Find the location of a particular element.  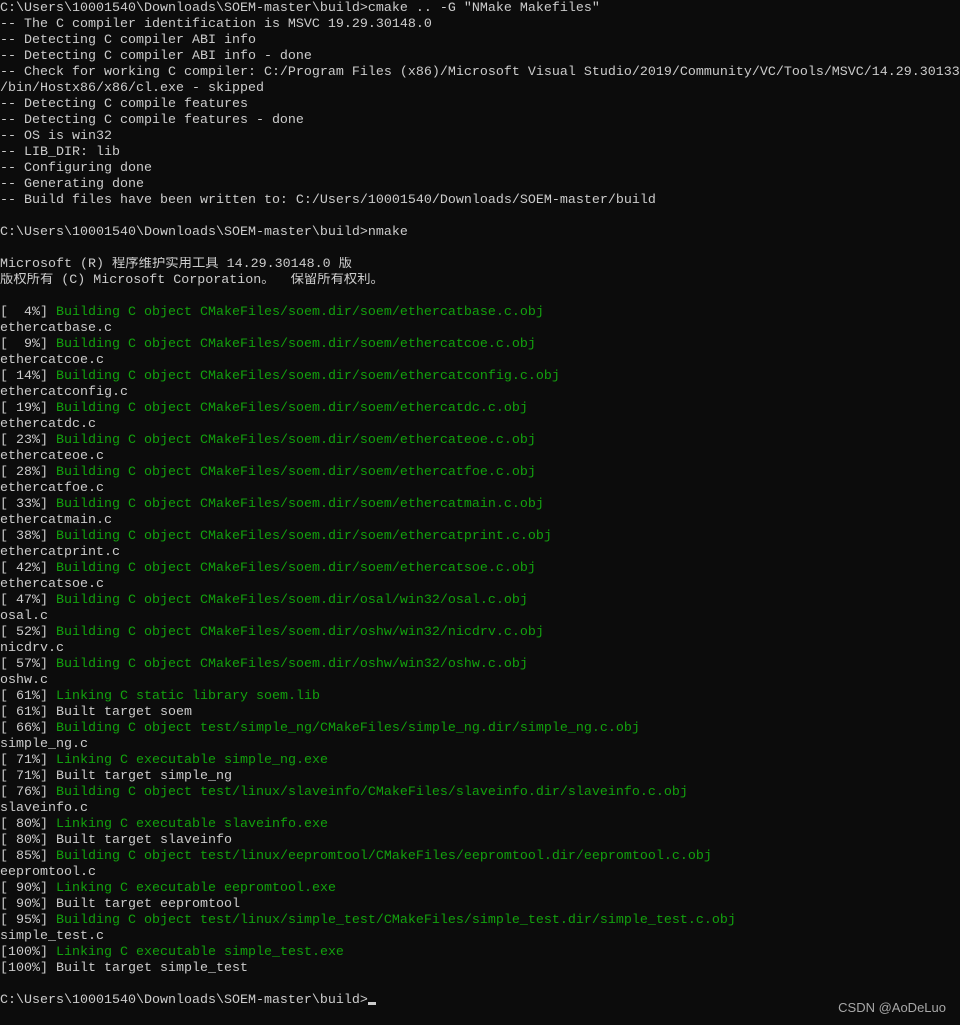

output-text: [ 76%] is located at coordinates (28, 792).